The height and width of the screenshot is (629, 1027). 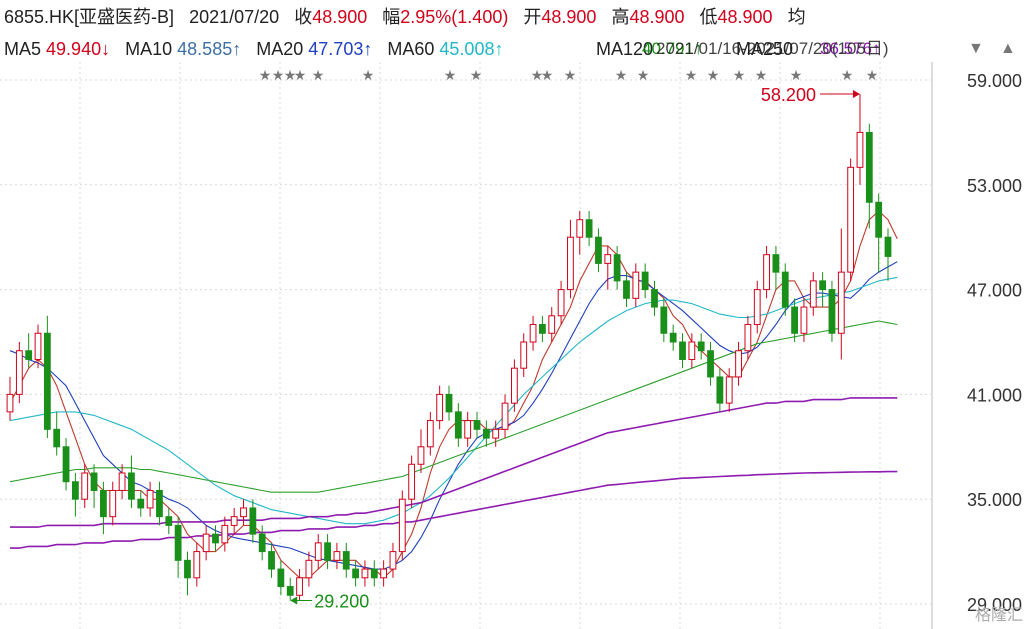 I want to click on y-tick-label: 47.000, so click(x=994, y=291).